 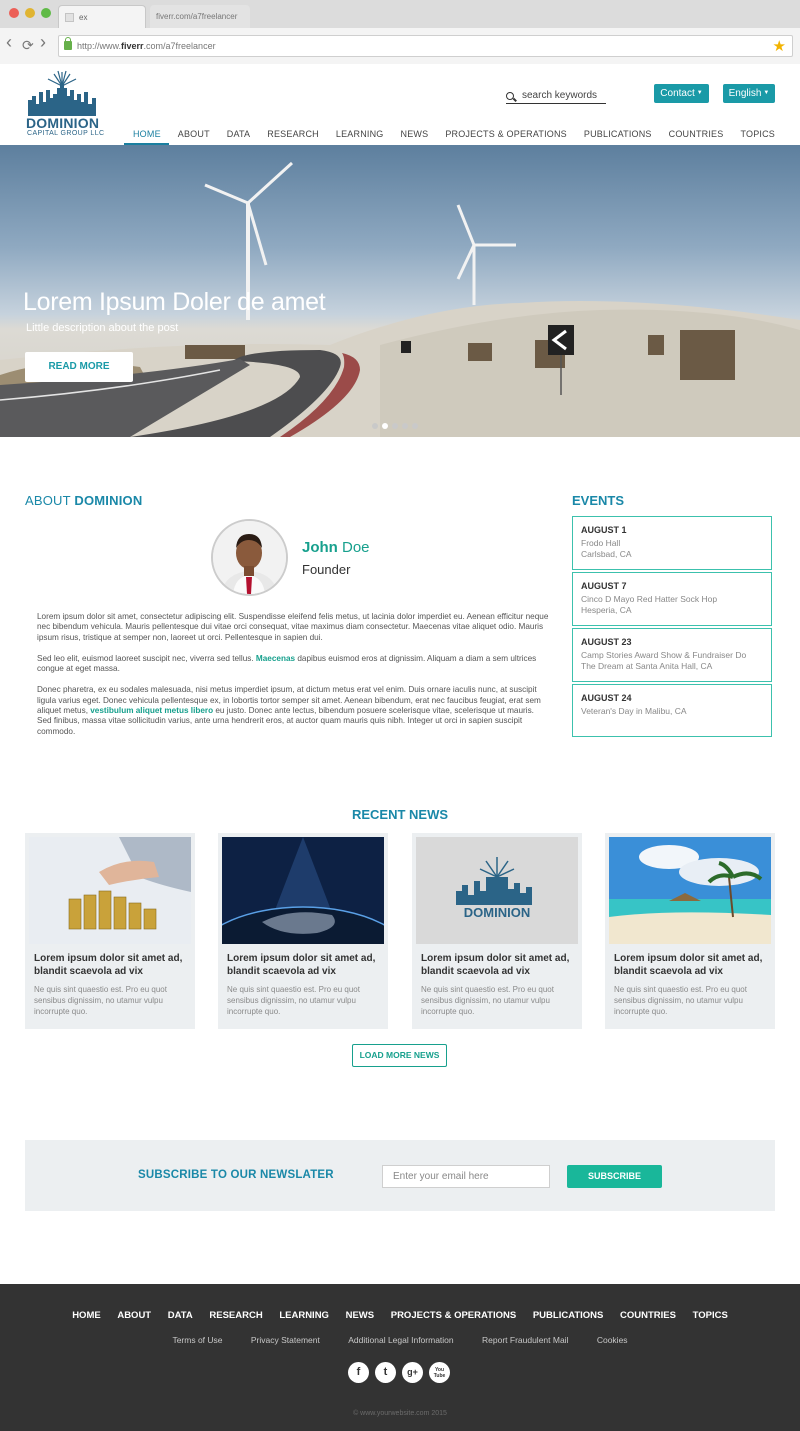 I want to click on slider-dot-active, so click(x=385, y=426).